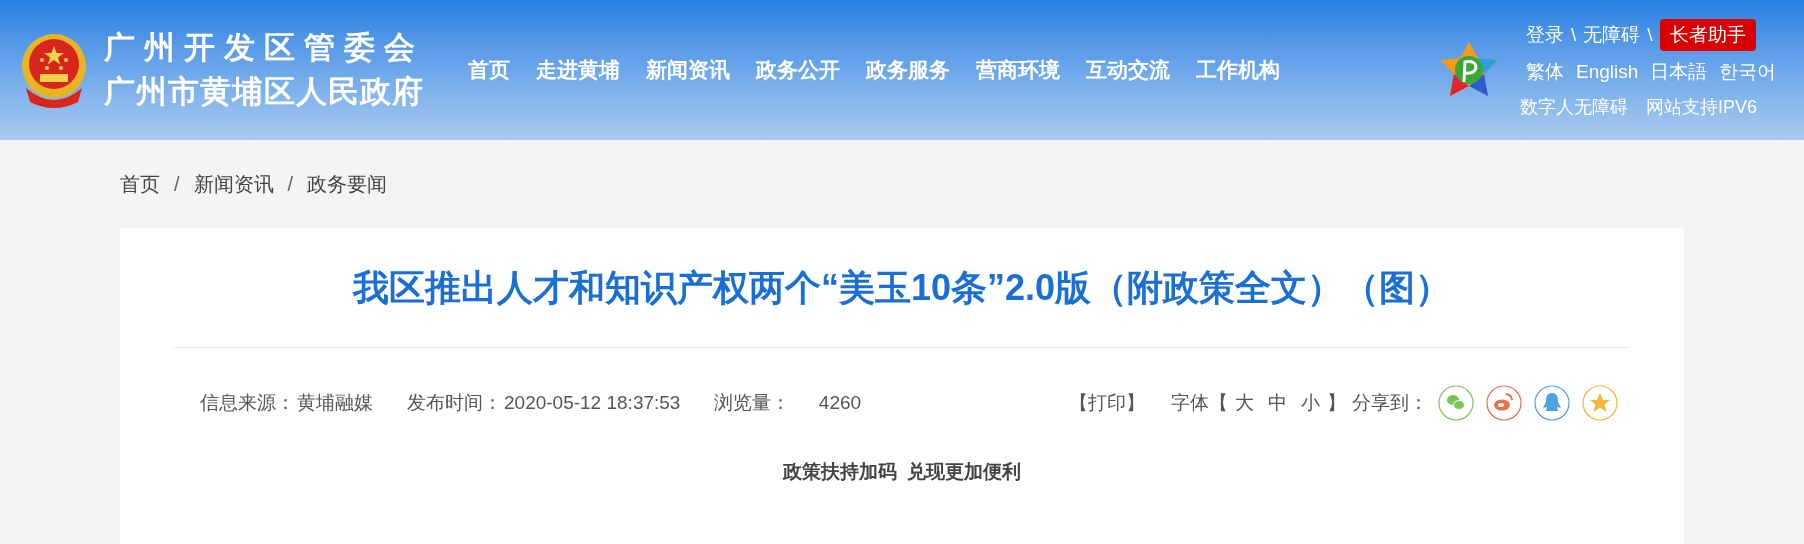 This screenshot has width=1804, height=544. Describe the element at coordinates (1218, 402) in the screenshot. I see `bracket: 【` at that location.